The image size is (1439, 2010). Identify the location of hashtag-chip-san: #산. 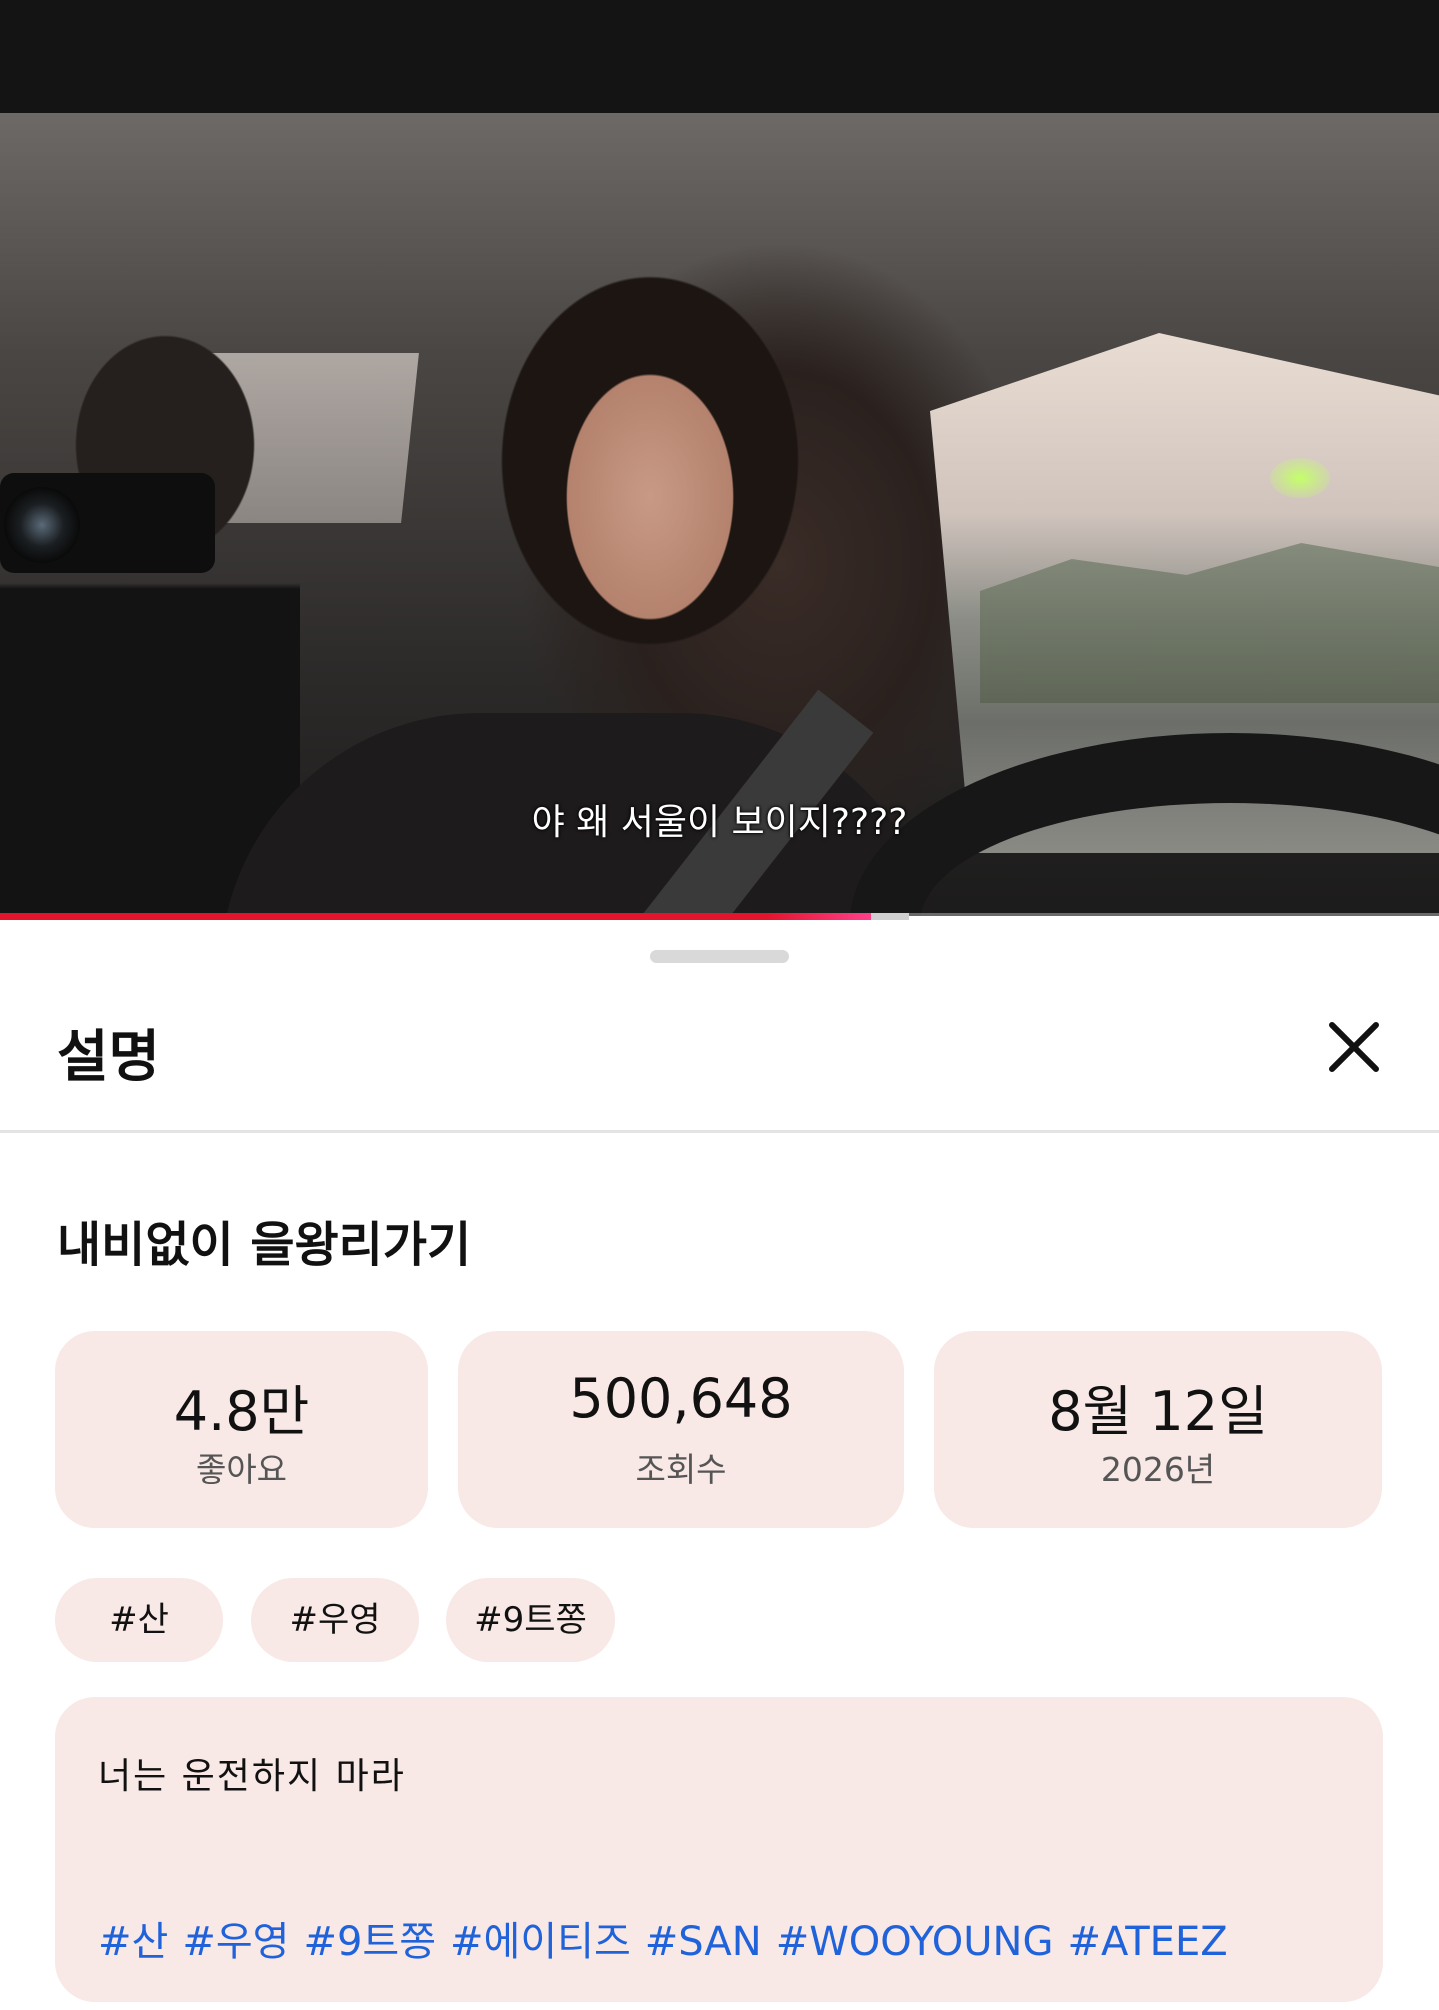
(139, 1620).